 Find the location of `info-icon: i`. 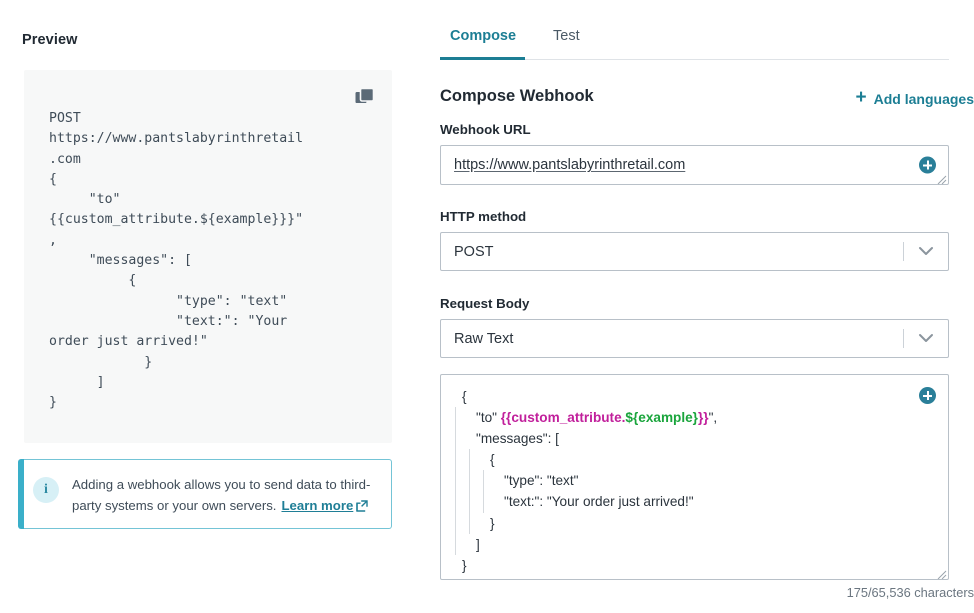

info-icon: i is located at coordinates (46, 490).